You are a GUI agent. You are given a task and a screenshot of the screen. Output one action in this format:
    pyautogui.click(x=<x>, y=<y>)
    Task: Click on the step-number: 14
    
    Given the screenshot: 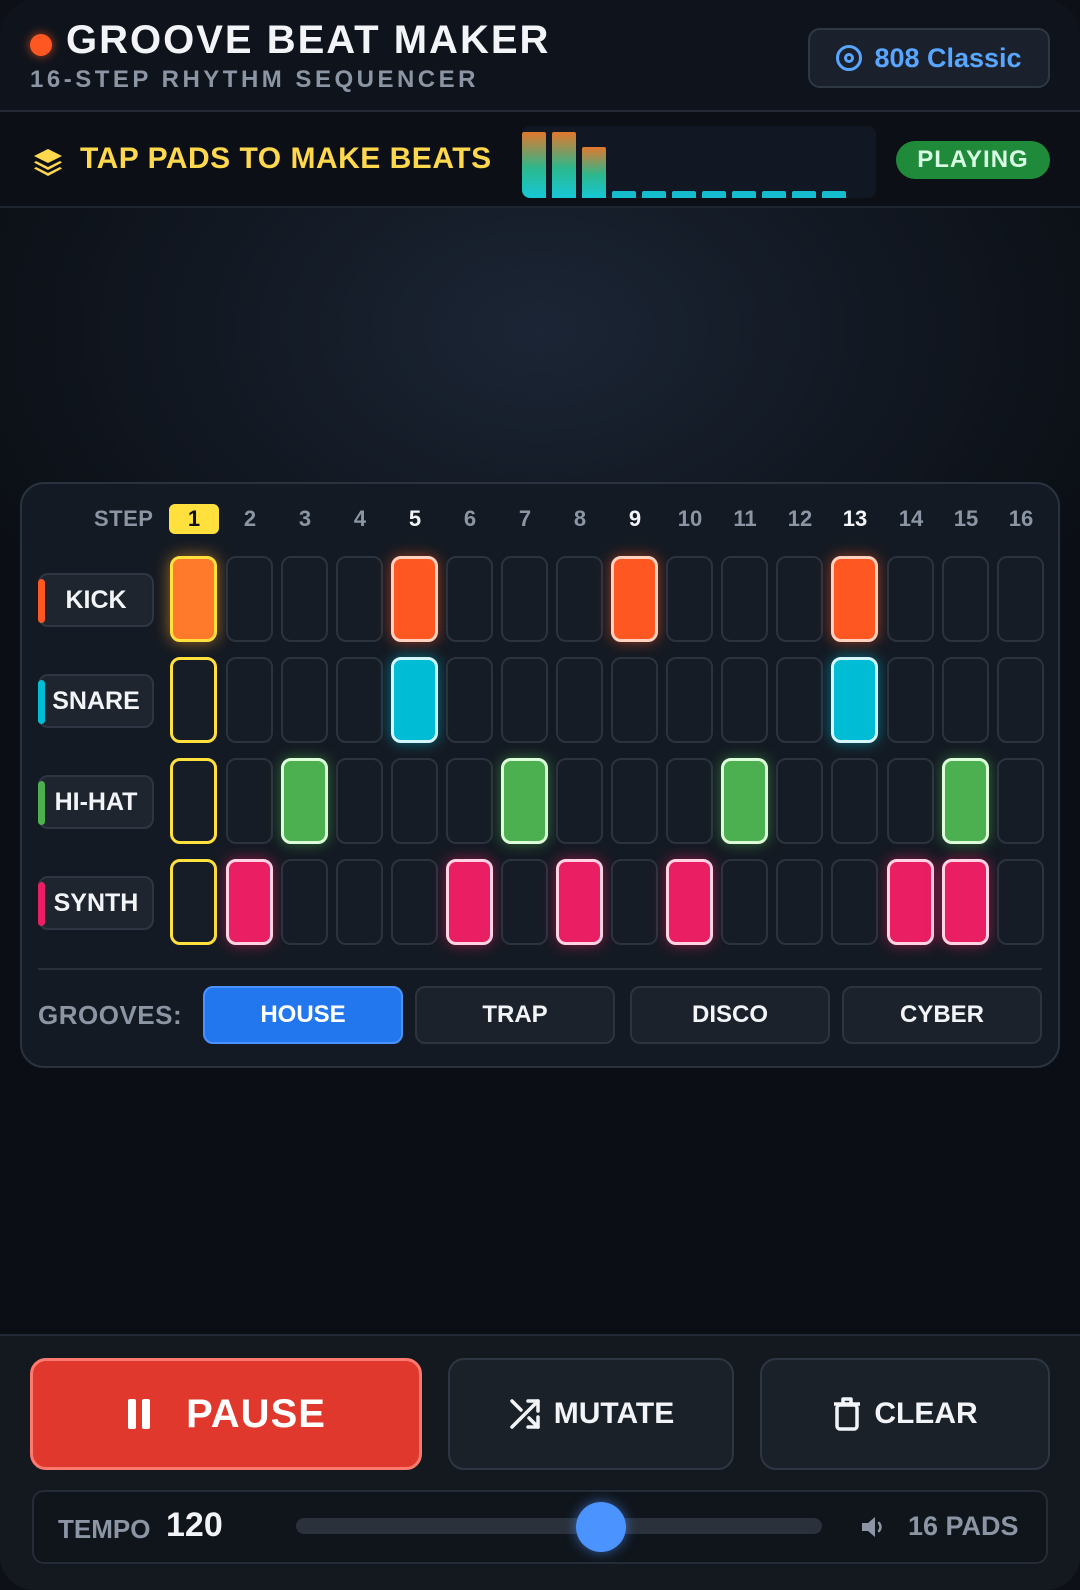 What is the action you would take?
    pyautogui.click(x=911, y=518)
    